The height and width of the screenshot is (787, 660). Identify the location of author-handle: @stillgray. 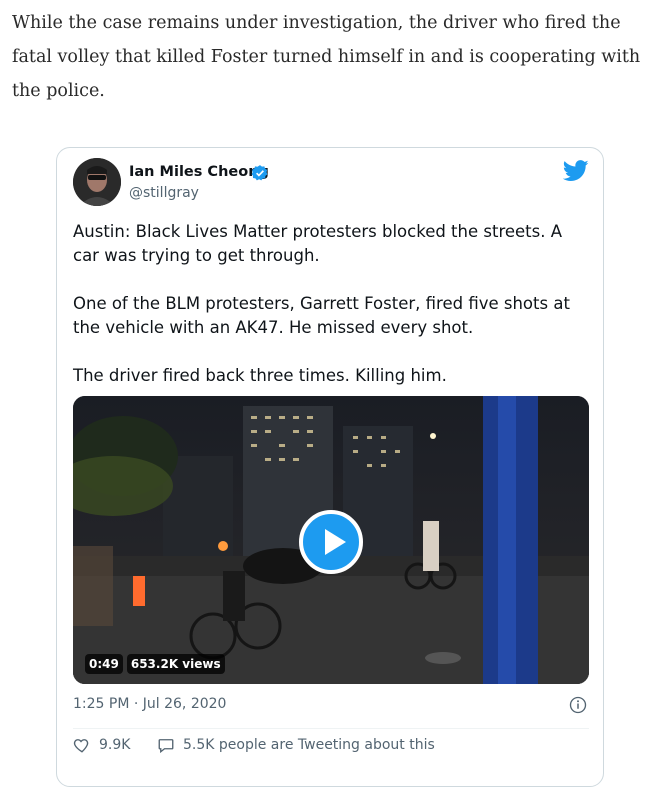
(164, 193).